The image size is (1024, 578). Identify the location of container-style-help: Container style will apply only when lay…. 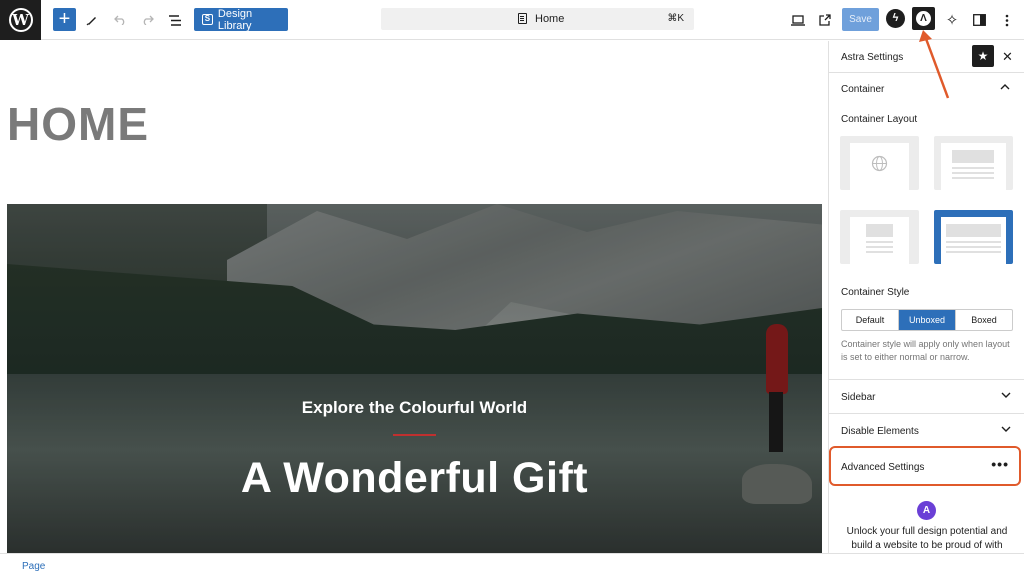
(925, 350).